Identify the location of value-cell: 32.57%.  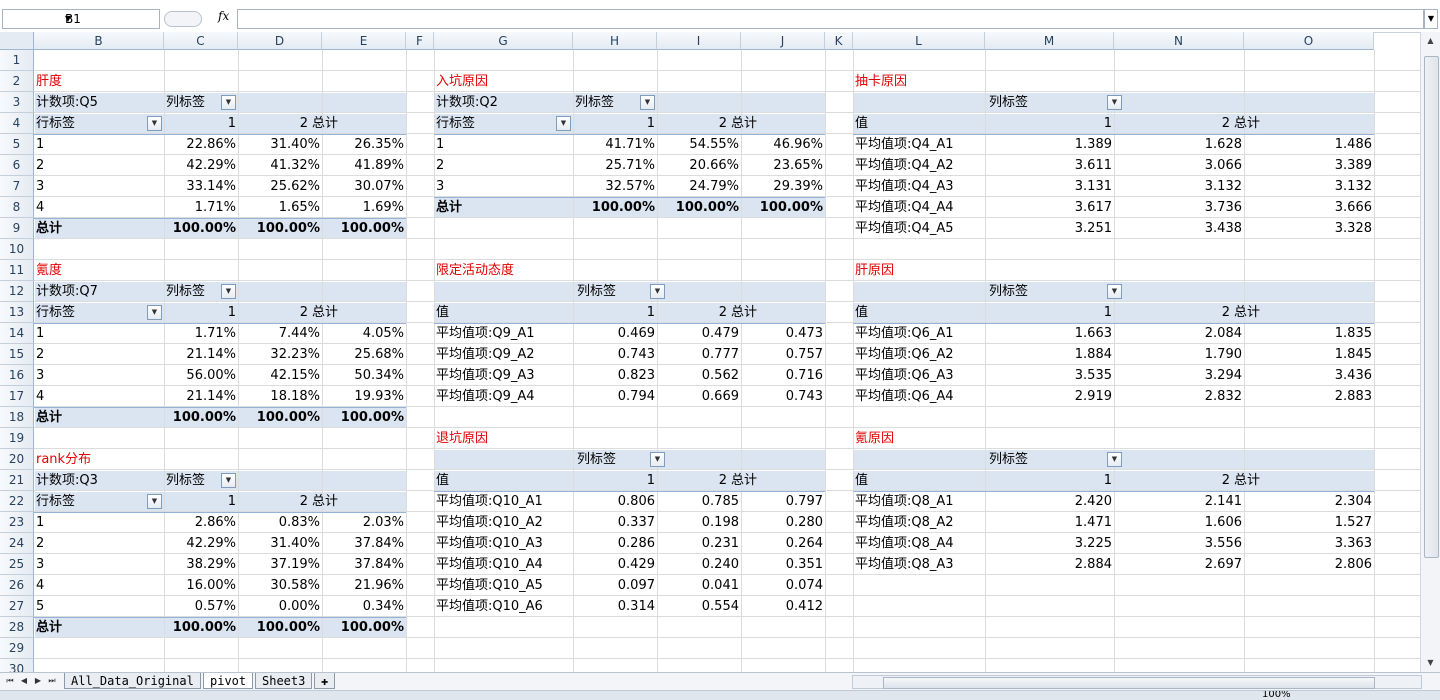
(630, 186).